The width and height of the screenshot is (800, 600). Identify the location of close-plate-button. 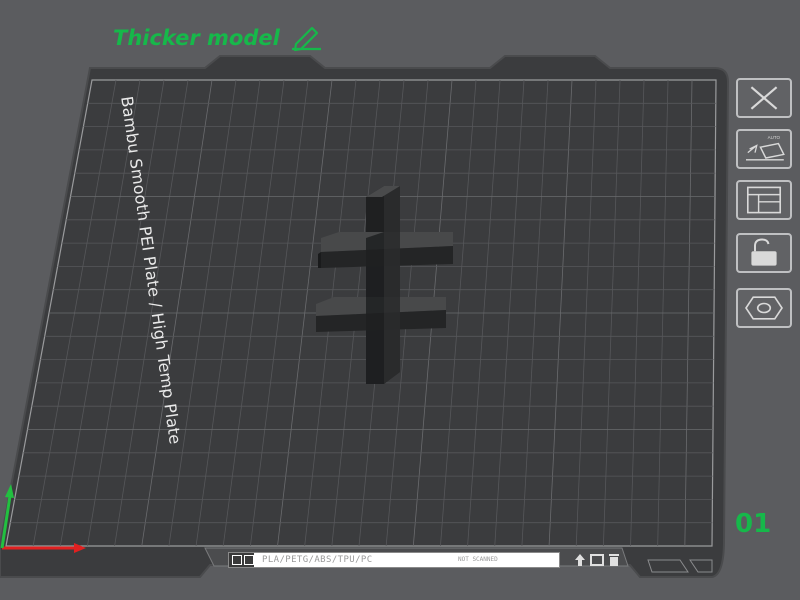
(764, 98).